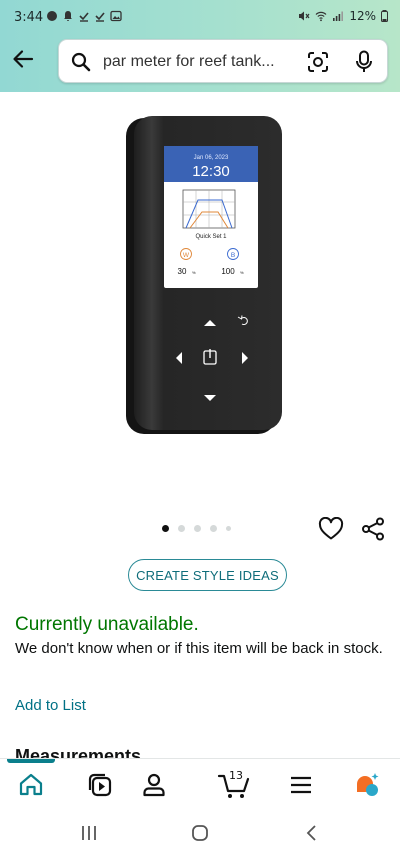 The width and height of the screenshot is (400, 858). I want to click on add-to-list-link: Add to List, so click(50, 705).